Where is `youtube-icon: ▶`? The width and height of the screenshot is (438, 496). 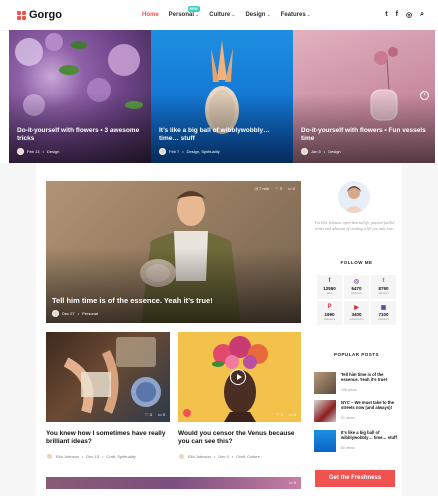 youtube-icon: ▶ is located at coordinates (356, 308).